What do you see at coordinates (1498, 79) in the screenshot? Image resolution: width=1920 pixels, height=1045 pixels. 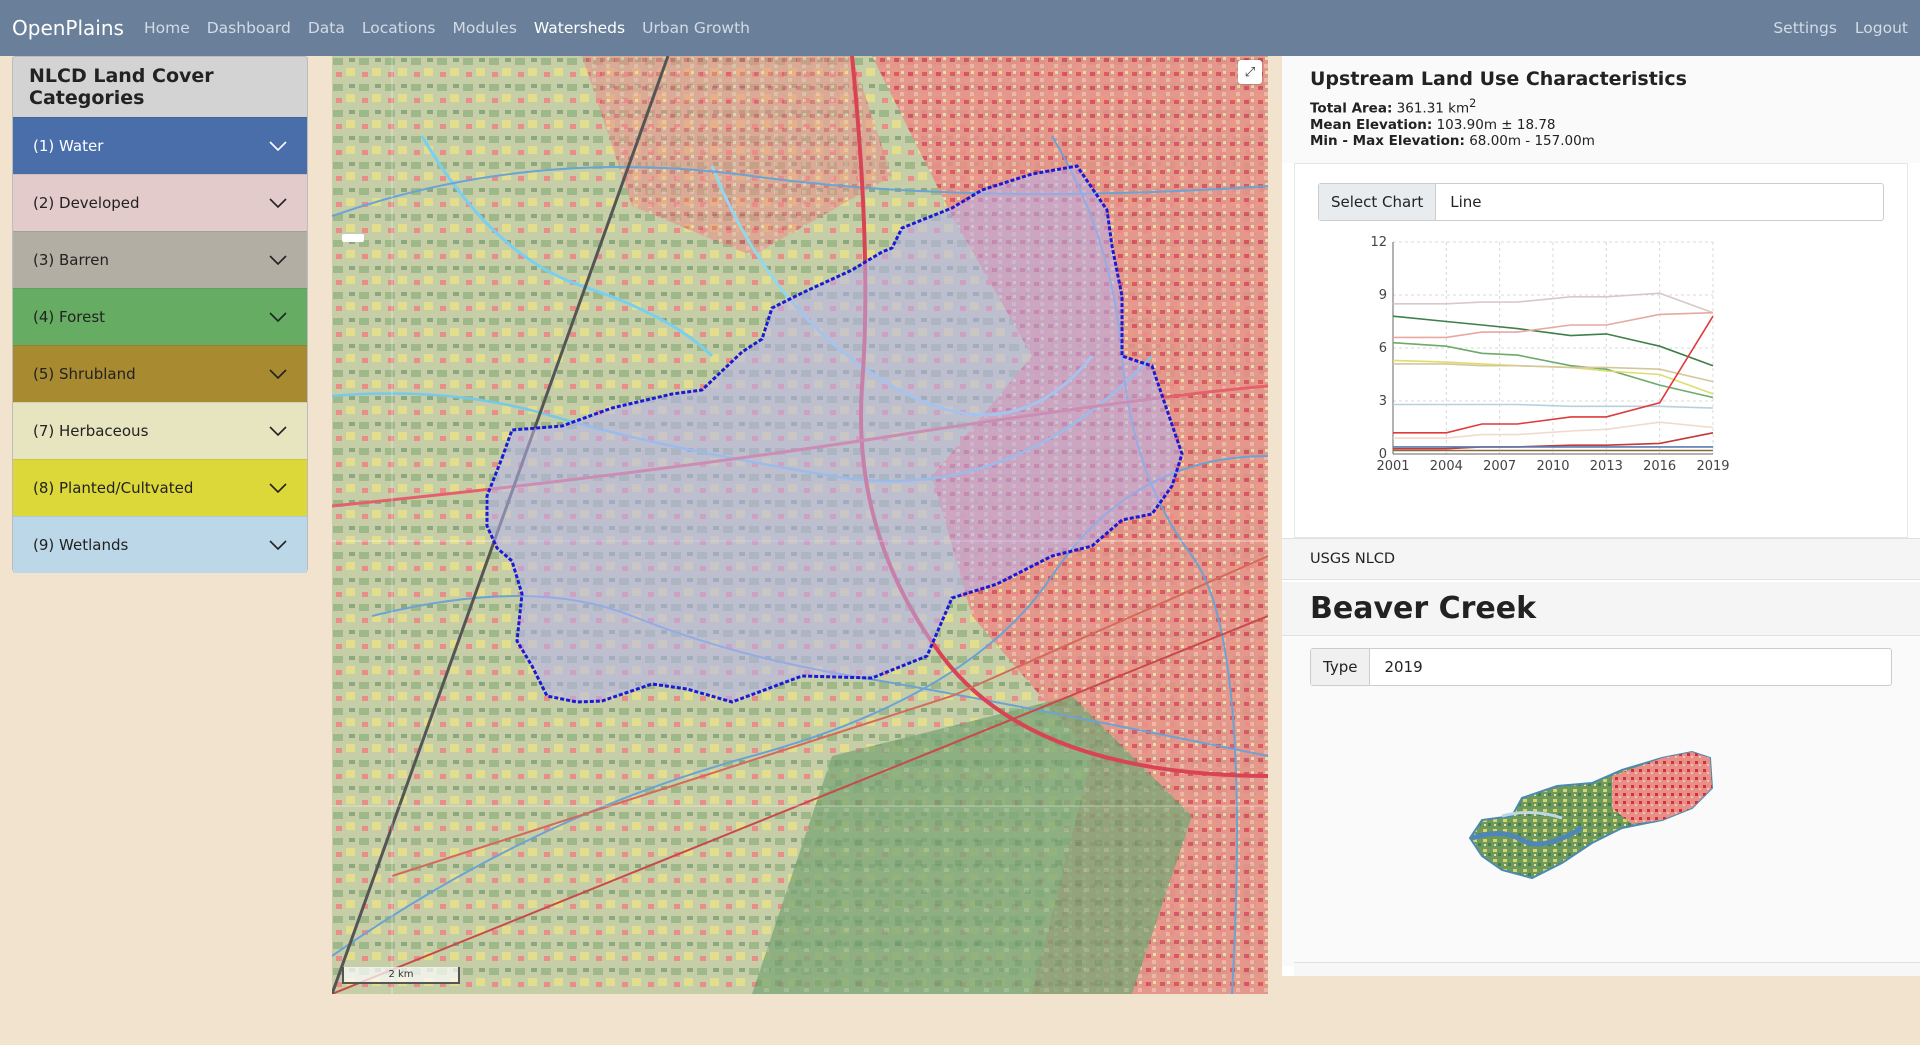 I see `stats-title: Upstream Land Use Characteristics` at bounding box center [1498, 79].